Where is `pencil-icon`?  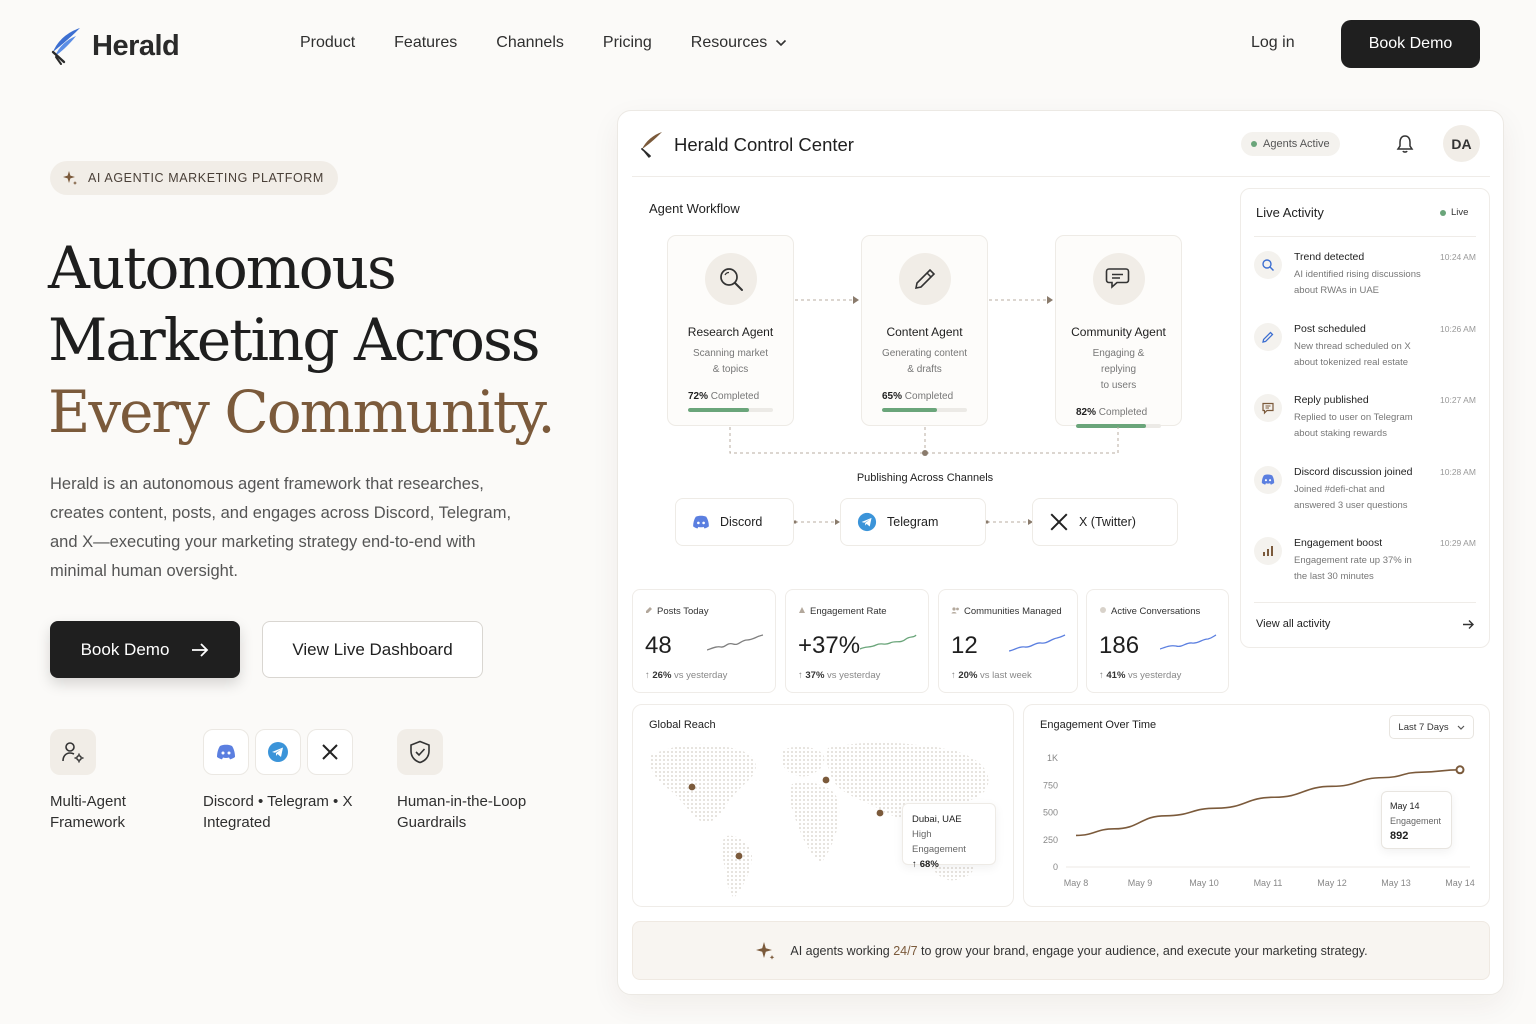
pencil-icon is located at coordinates (1268, 336).